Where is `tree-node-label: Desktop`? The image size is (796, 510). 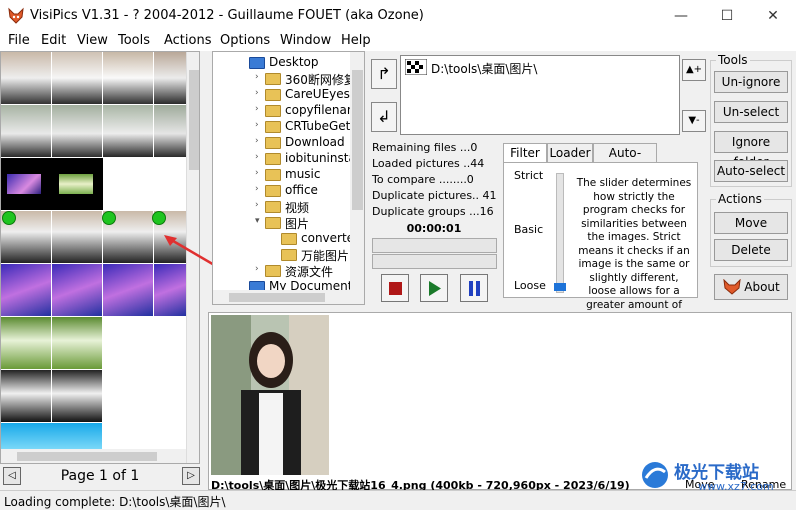
tree-node-label: Desktop is located at coordinates (294, 62).